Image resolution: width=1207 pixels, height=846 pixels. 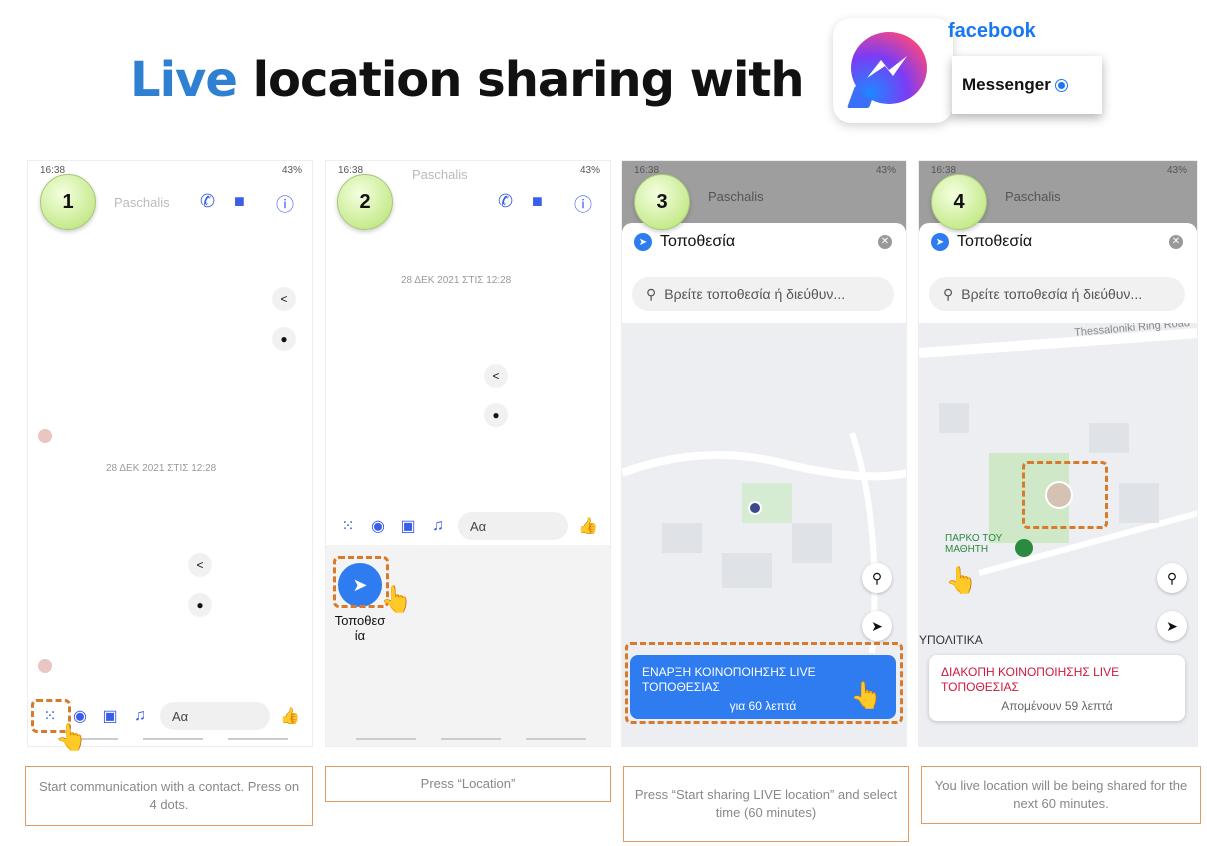 I want to click on messenger-logo, so click(x=893, y=70).